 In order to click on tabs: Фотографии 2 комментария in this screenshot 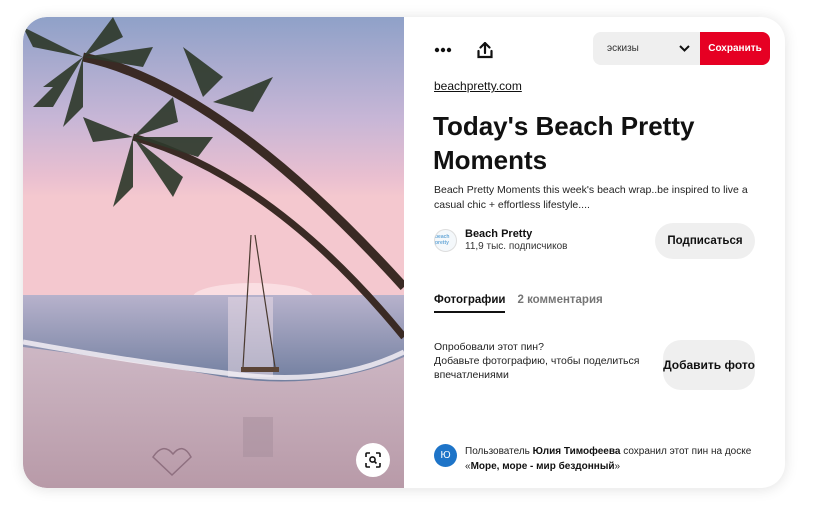, I will do `click(518, 303)`.